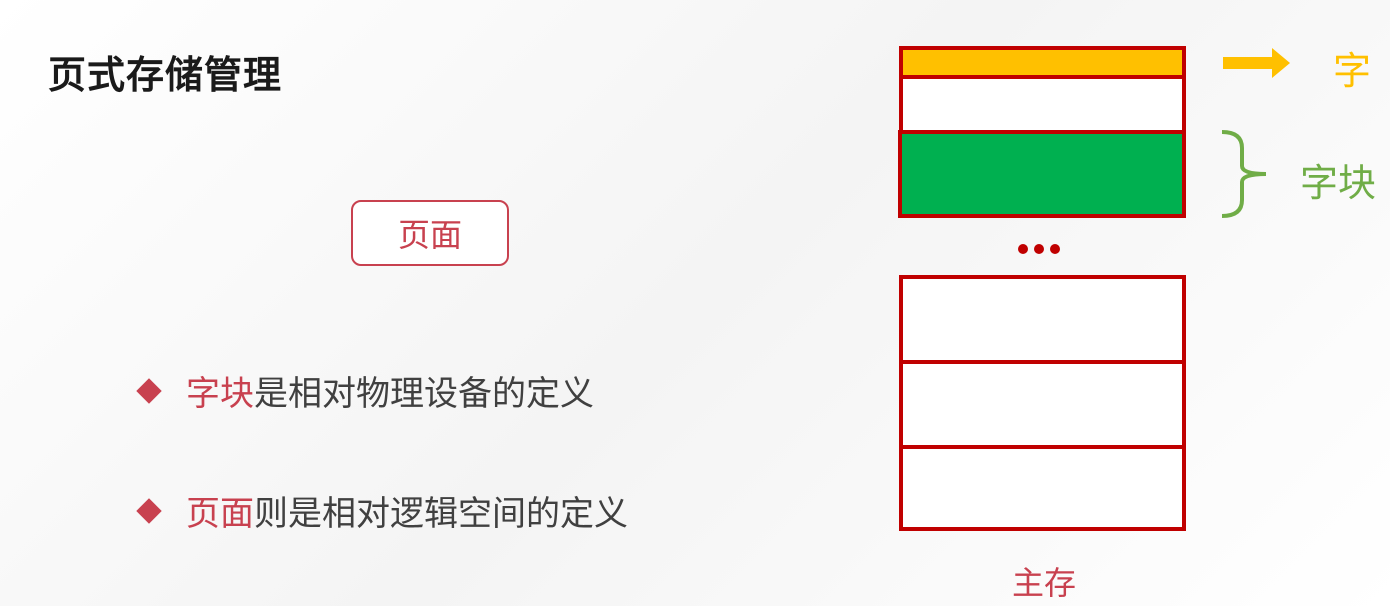 The height and width of the screenshot is (606, 1390). What do you see at coordinates (1042, 64) in the screenshot?
I see `word-cell` at bounding box center [1042, 64].